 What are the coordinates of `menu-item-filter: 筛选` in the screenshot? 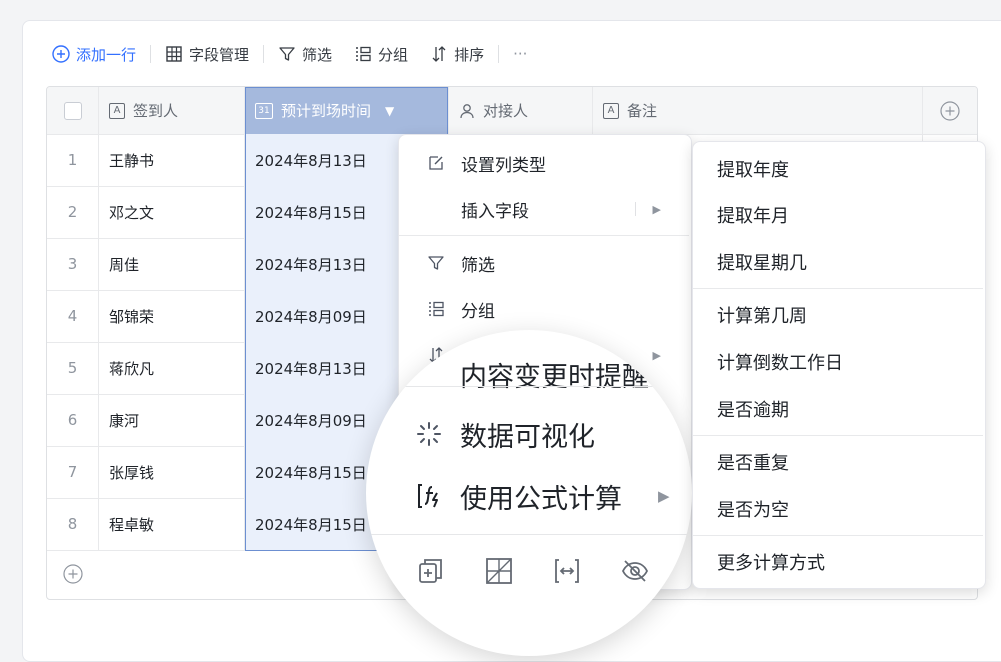 It's located at (544, 263).